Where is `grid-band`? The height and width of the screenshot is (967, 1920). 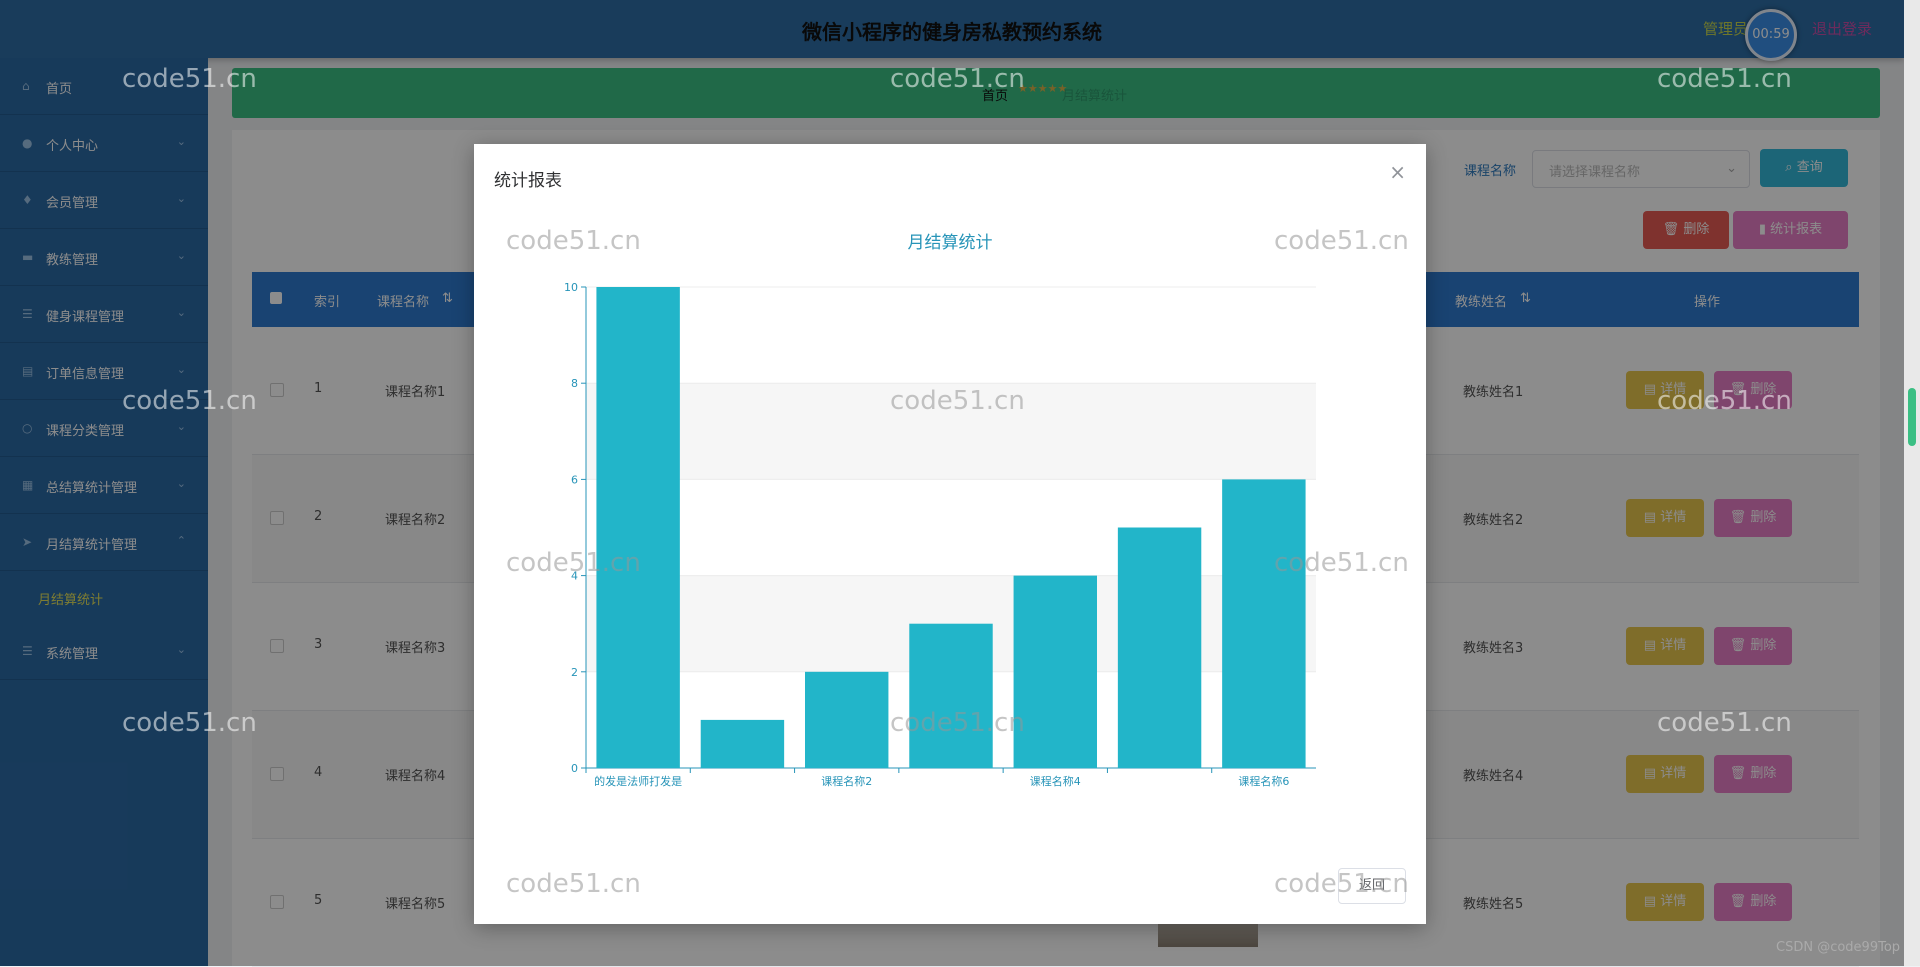 grid-band is located at coordinates (951, 431).